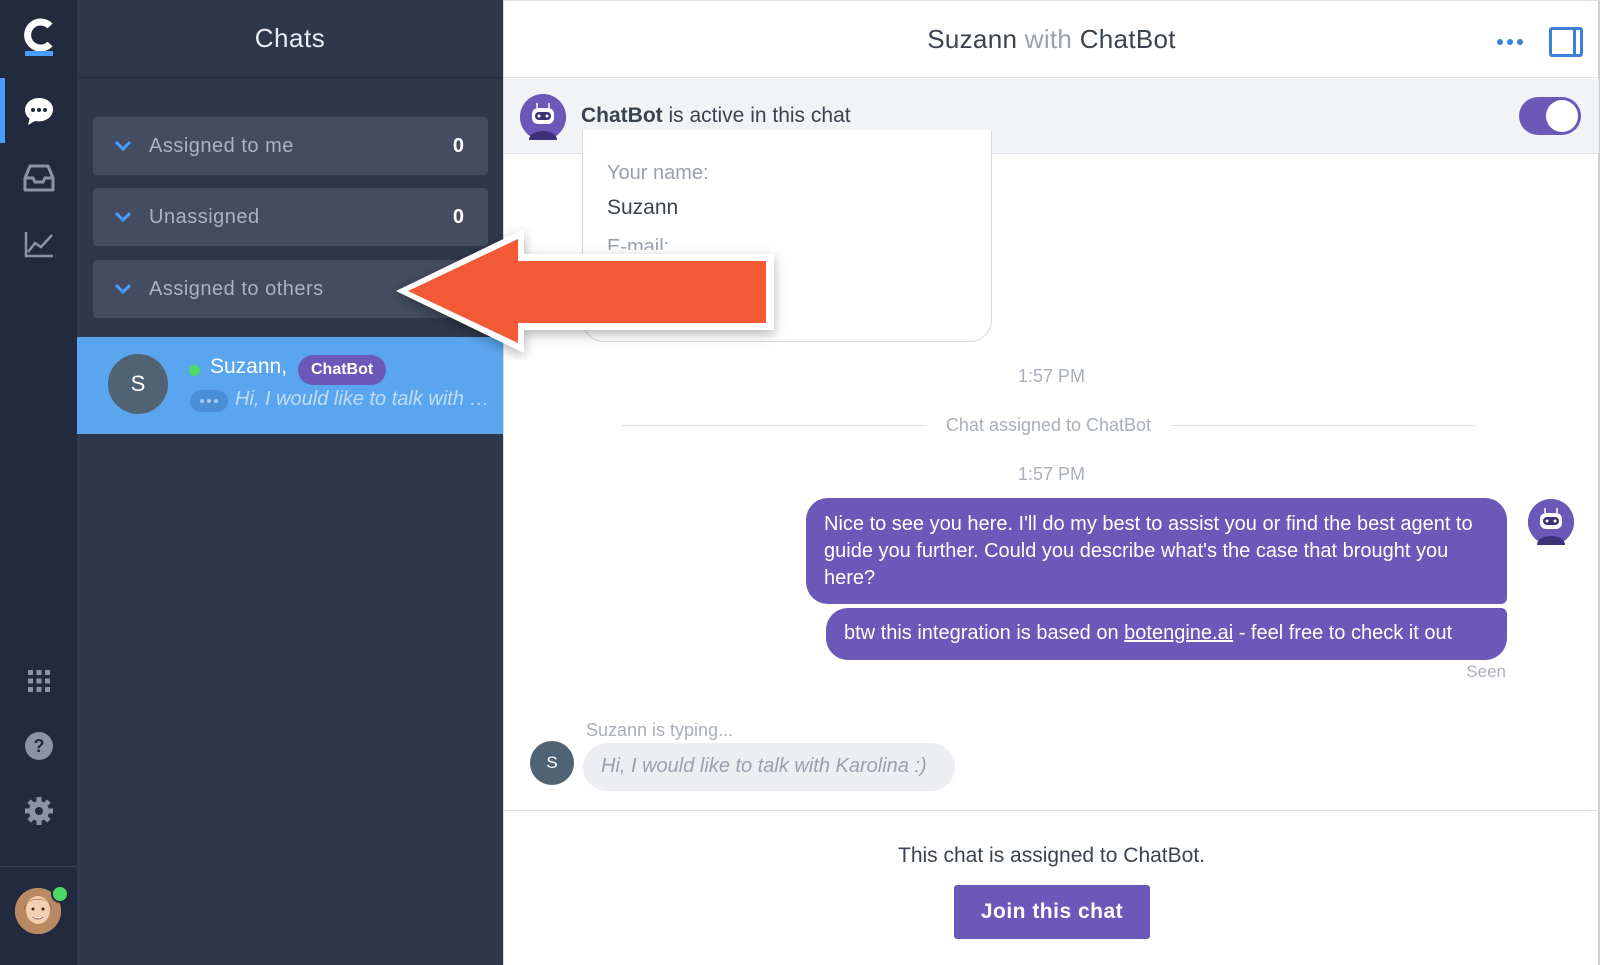 This screenshot has height=965, width=1600. Describe the element at coordinates (1048, 38) in the screenshot. I see `chat-title-with: with` at that location.